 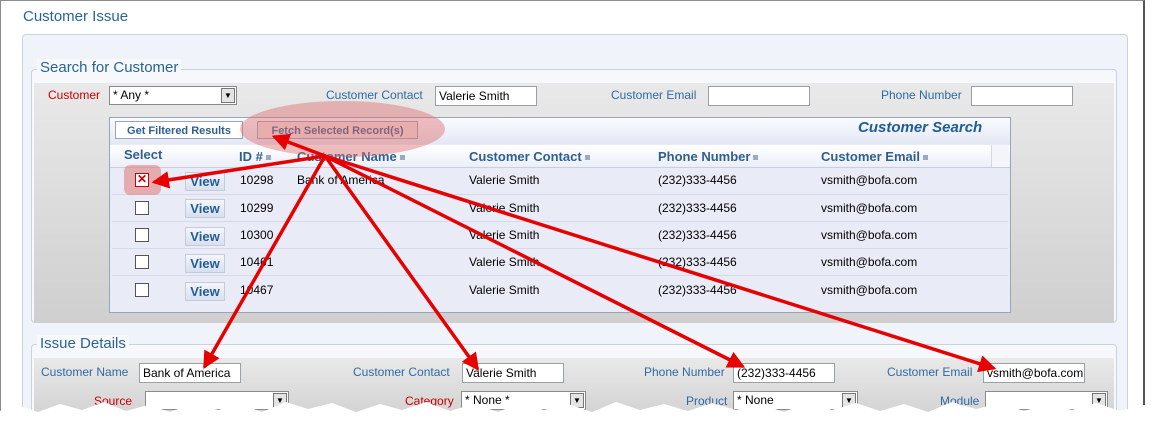 What do you see at coordinates (577, 413) in the screenshot?
I see `torn-edge` at bounding box center [577, 413].